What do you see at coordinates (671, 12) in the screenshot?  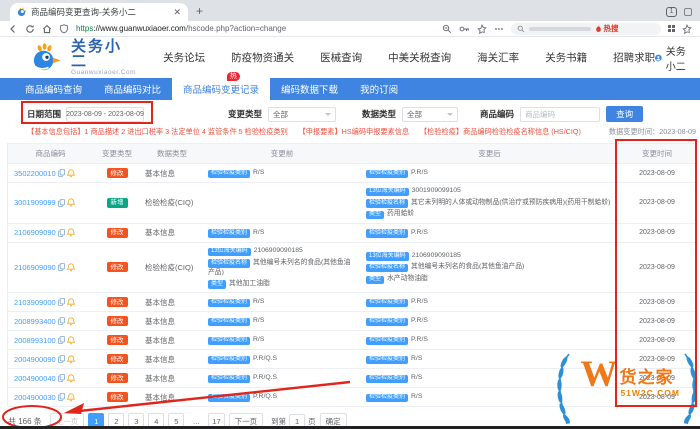 I see `window-count-badge: 1` at bounding box center [671, 12].